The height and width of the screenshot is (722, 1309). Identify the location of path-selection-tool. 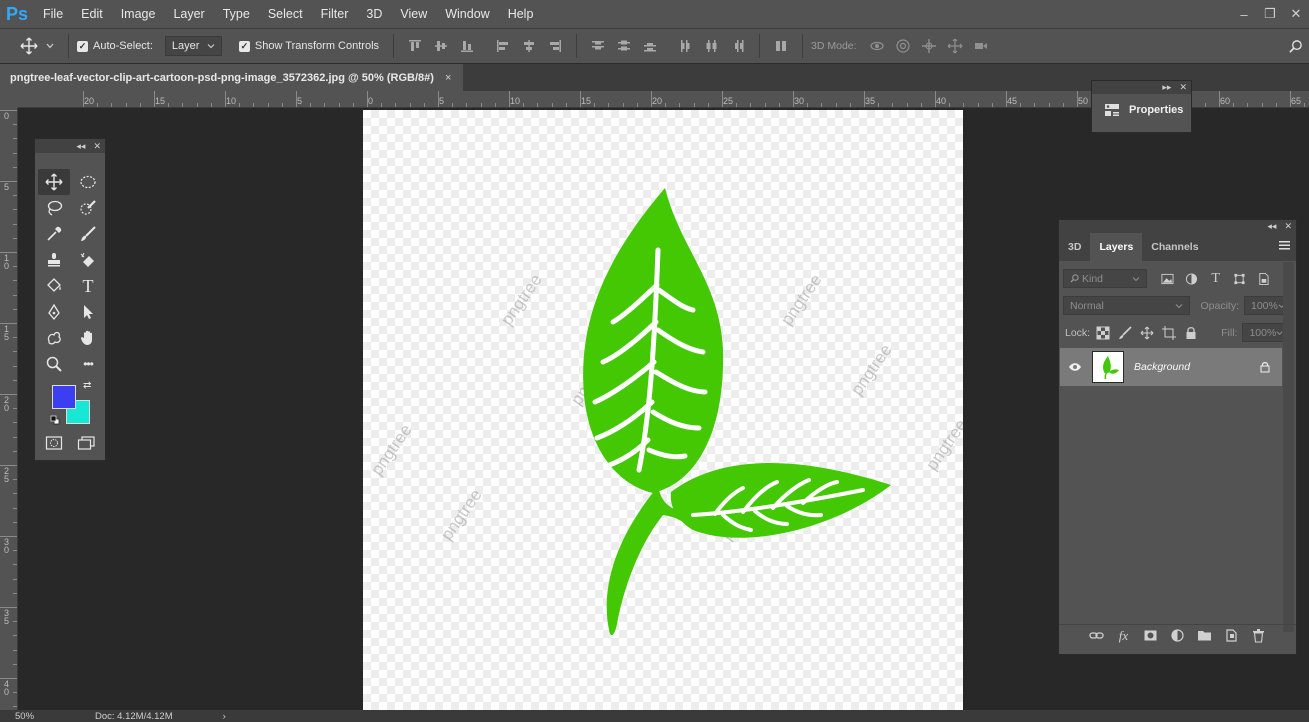
(88, 312).